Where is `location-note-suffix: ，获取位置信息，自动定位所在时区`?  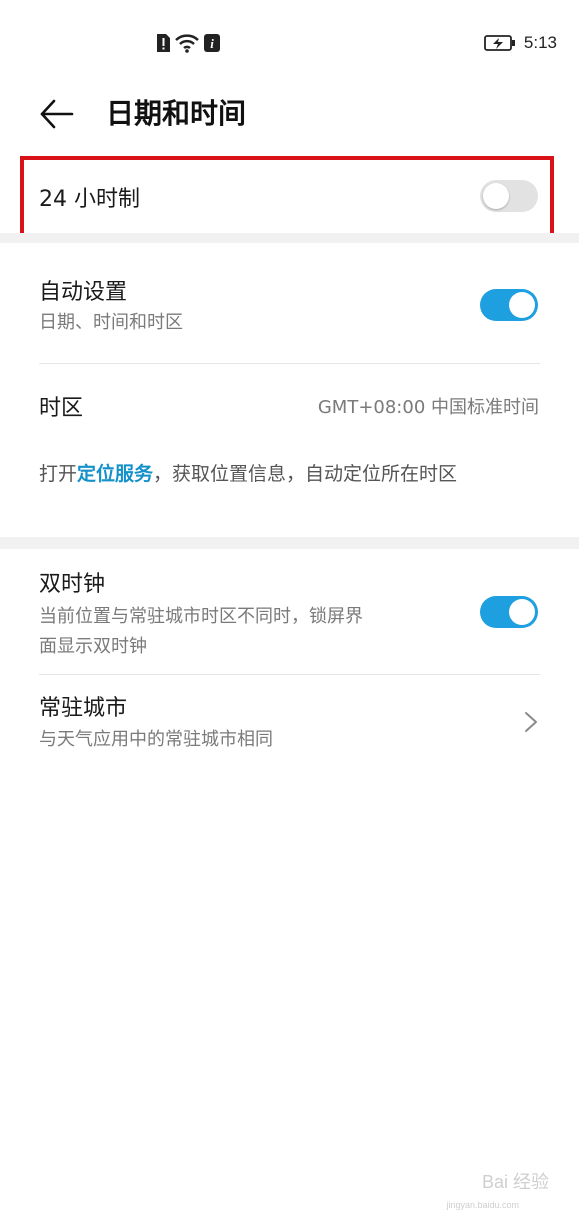
location-note-suffix: ，获取位置信息，自动定位所在时区 is located at coordinates (305, 474).